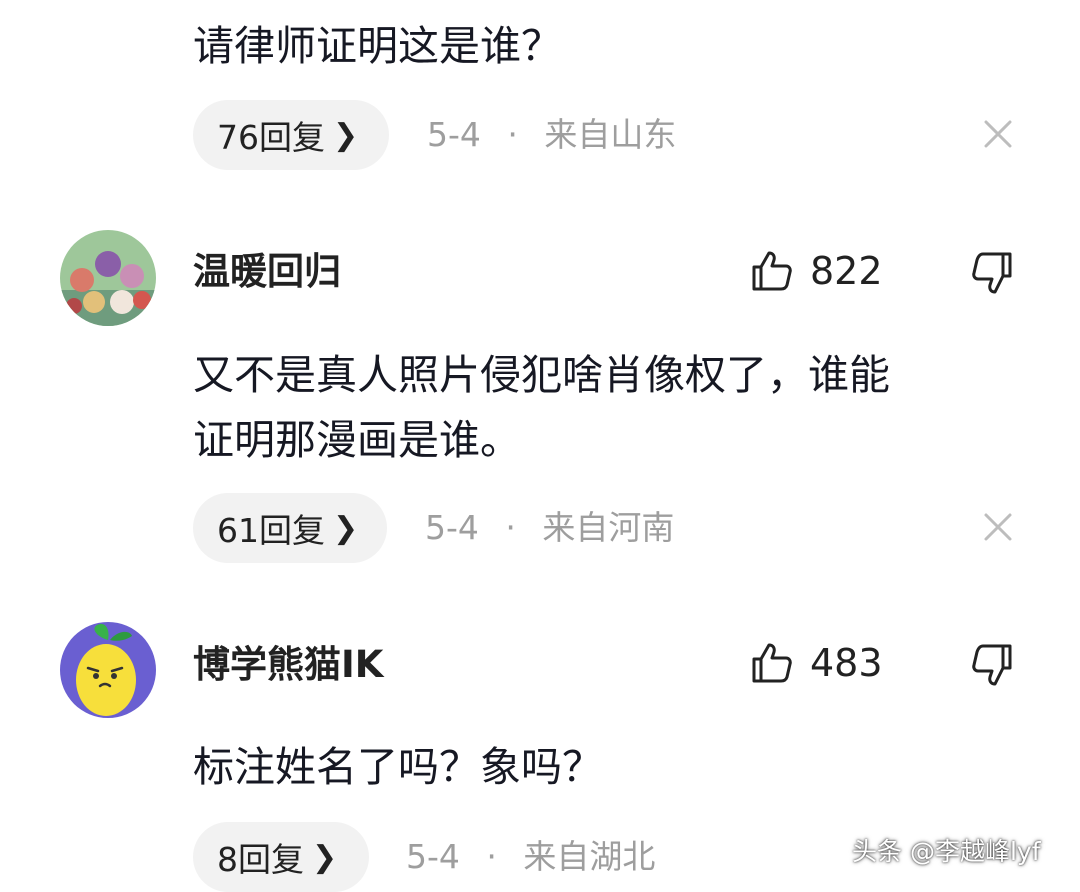  Describe the element at coordinates (846, 271) in the screenshot. I see `like-count: 822` at that location.